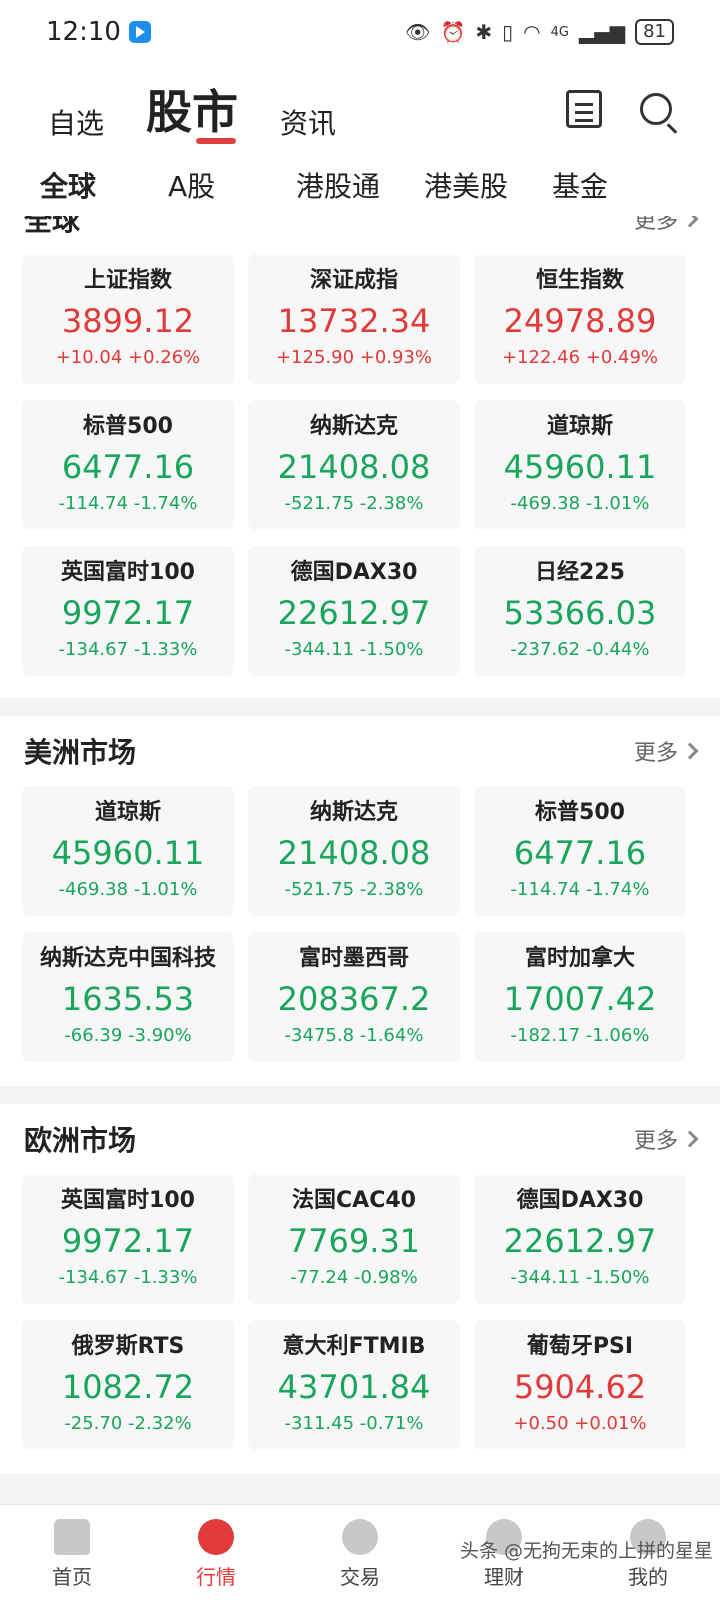  What do you see at coordinates (656, 109) in the screenshot?
I see `search-icon` at bounding box center [656, 109].